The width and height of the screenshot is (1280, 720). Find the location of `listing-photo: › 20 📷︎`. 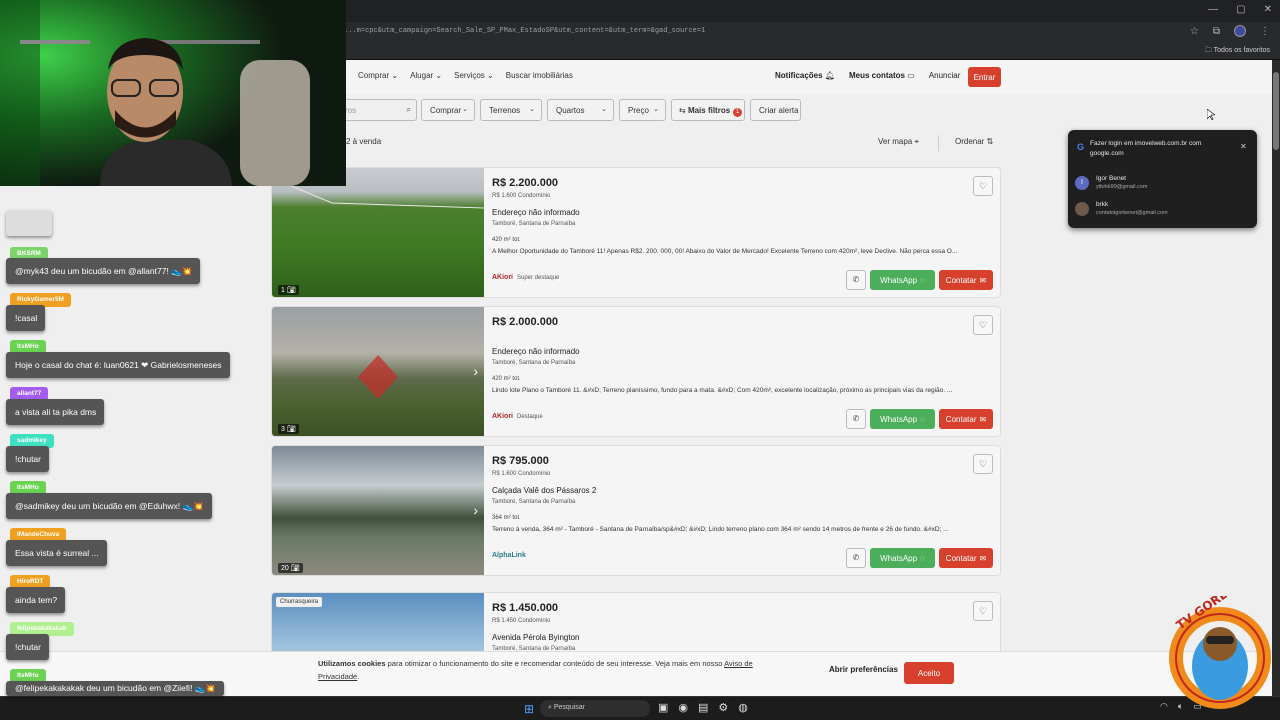

listing-photo: › 20 📷︎ is located at coordinates (378, 510).